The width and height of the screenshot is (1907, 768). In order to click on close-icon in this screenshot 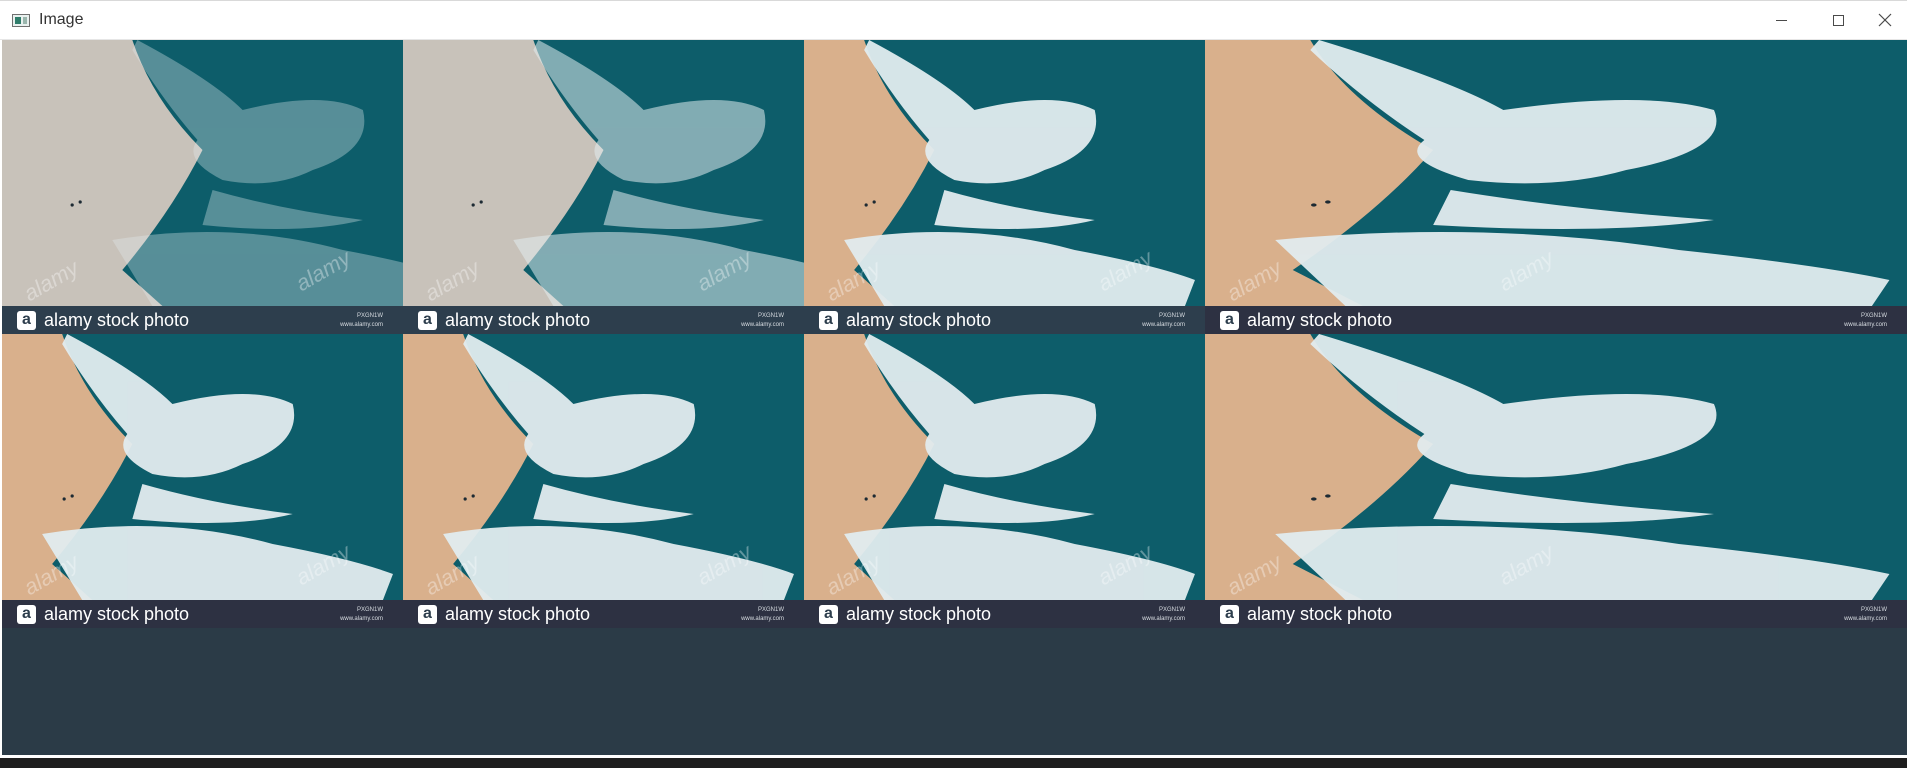, I will do `click(1884, 20)`.